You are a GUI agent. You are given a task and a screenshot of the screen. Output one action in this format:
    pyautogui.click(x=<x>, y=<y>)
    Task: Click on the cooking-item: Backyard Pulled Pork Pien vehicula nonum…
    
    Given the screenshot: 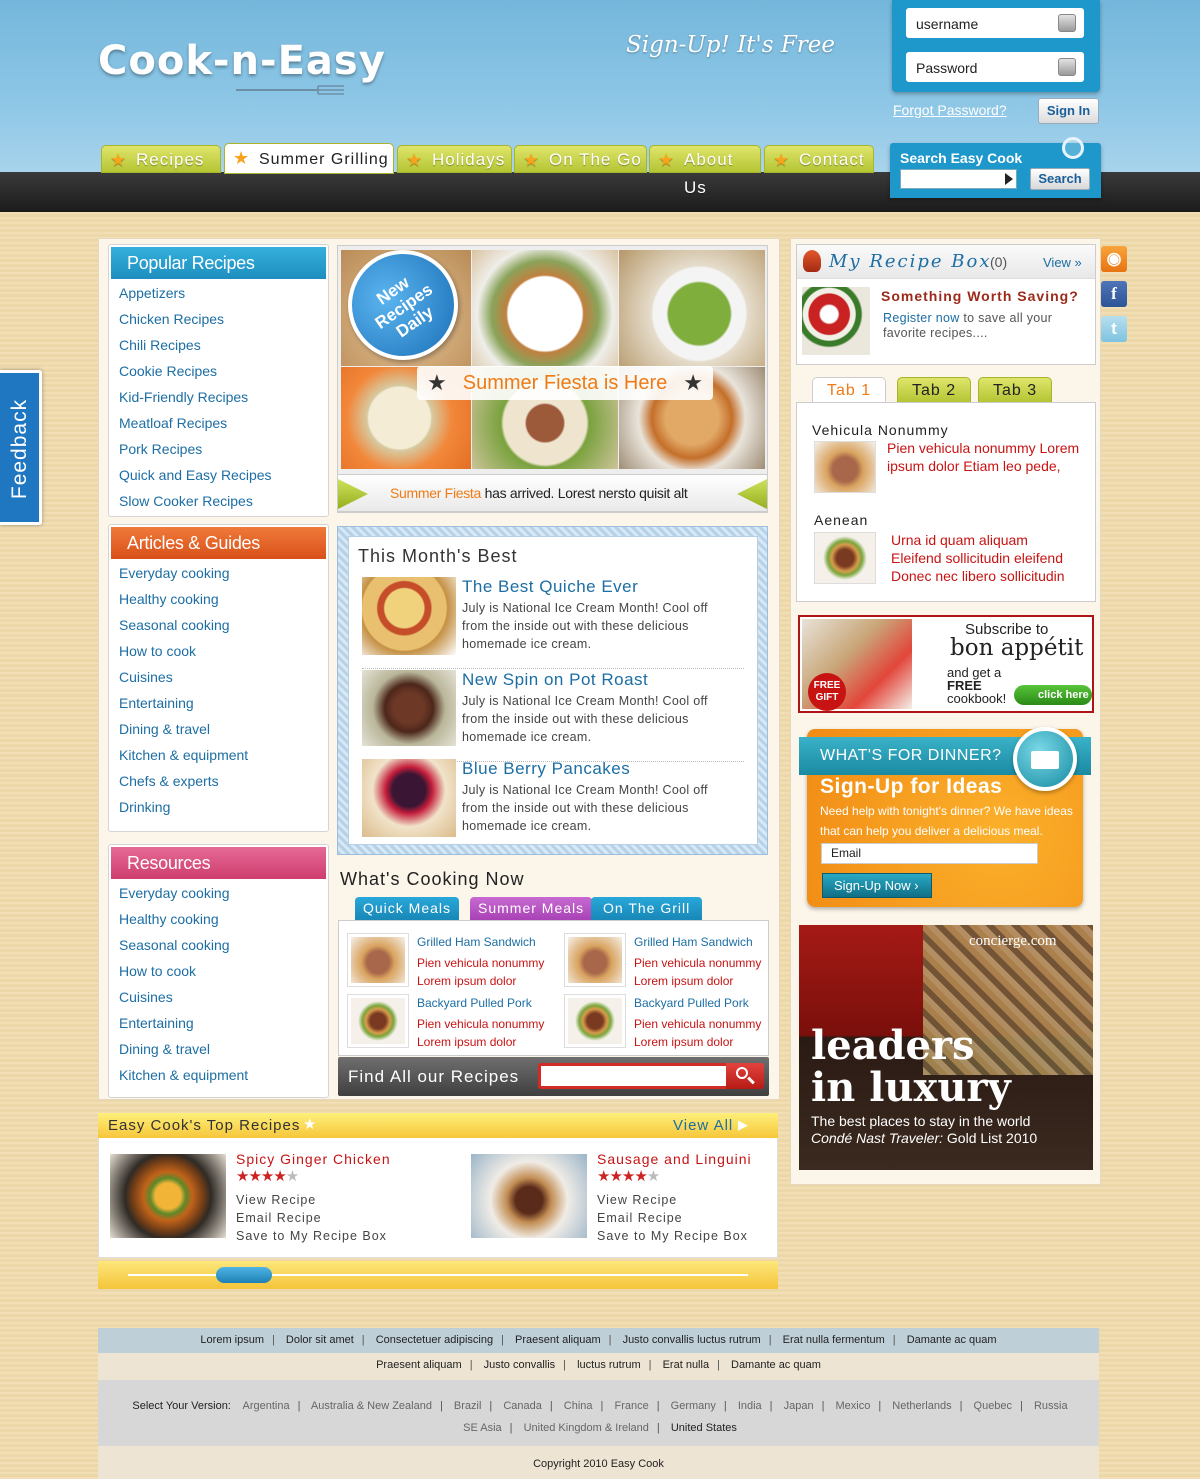 What is the action you would take?
    pyautogui.click(x=661, y=1019)
    